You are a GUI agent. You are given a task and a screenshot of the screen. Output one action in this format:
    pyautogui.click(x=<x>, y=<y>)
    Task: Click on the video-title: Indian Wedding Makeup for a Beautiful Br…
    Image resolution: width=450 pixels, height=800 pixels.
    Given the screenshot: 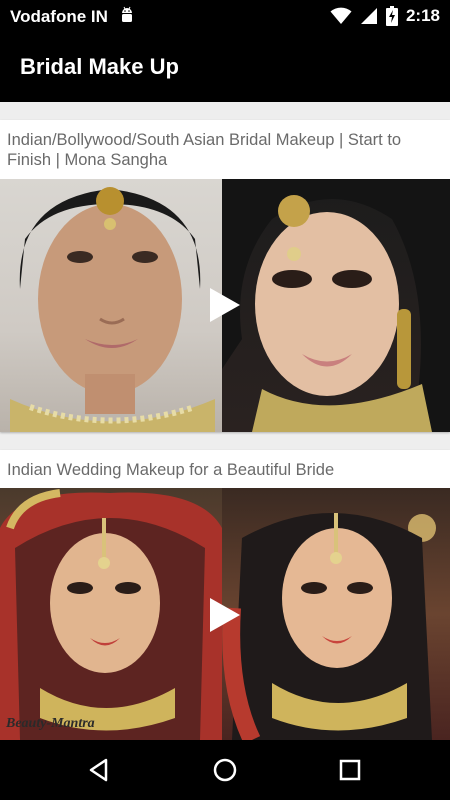 What is the action you would take?
    pyautogui.click(x=224, y=470)
    